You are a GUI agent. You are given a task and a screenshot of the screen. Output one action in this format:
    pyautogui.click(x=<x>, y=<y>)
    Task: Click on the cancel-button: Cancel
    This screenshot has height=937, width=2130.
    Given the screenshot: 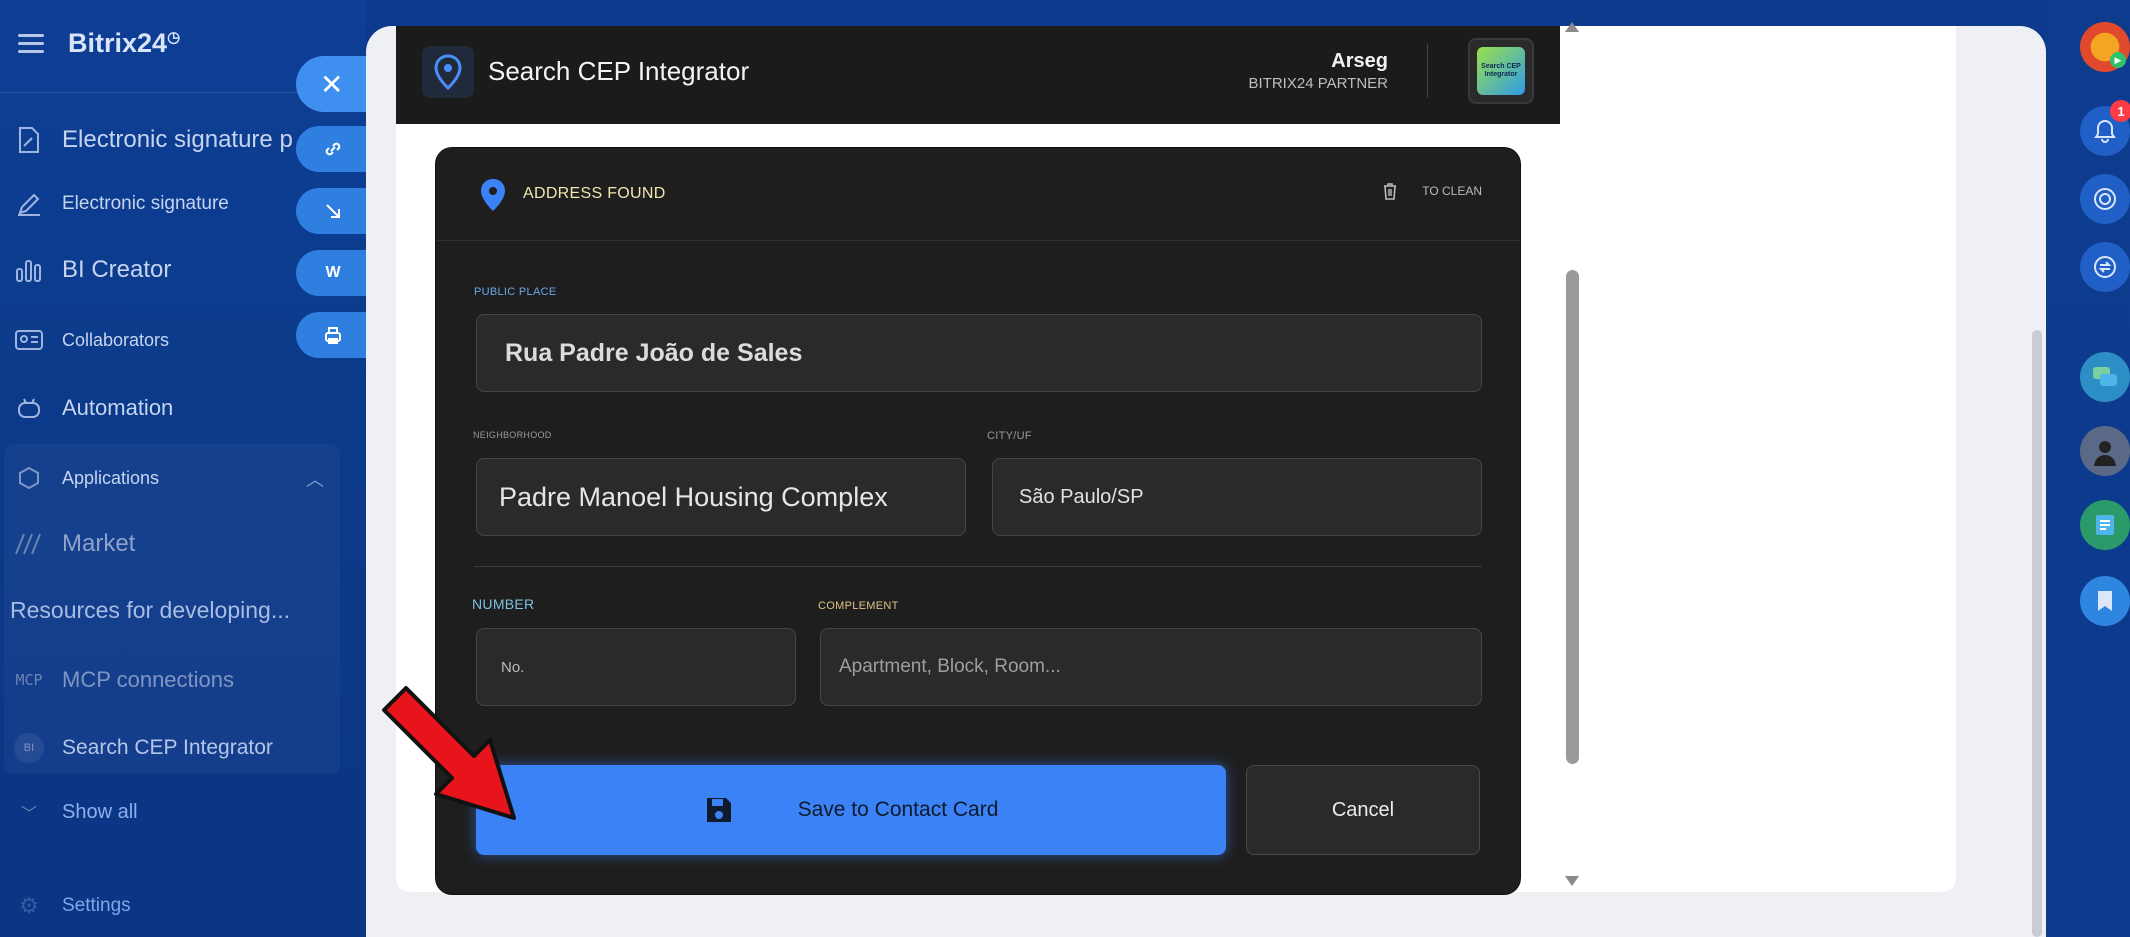 What is the action you would take?
    pyautogui.click(x=1363, y=810)
    